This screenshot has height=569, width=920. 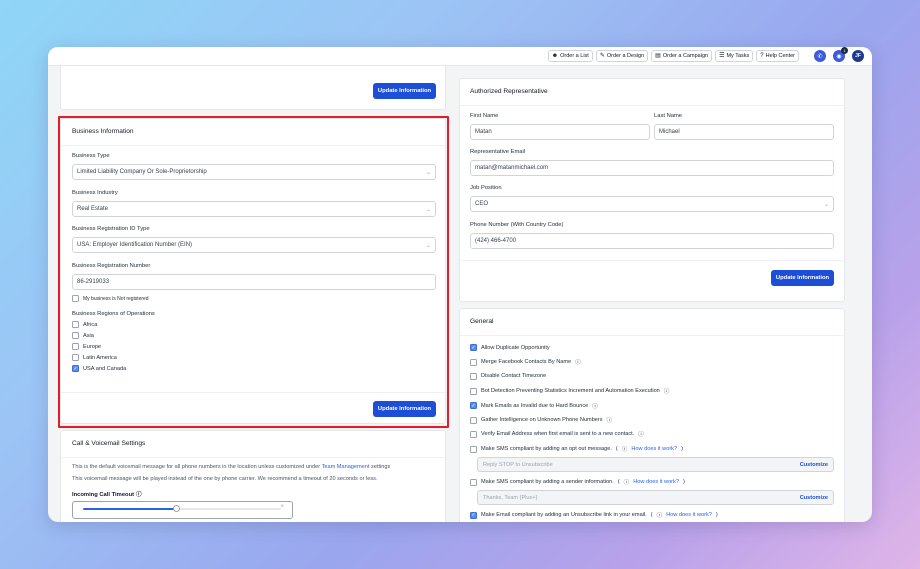 What do you see at coordinates (525, 362) in the screenshot?
I see `general-option: Merge Facebook Contacts By Name ⓘ` at bounding box center [525, 362].